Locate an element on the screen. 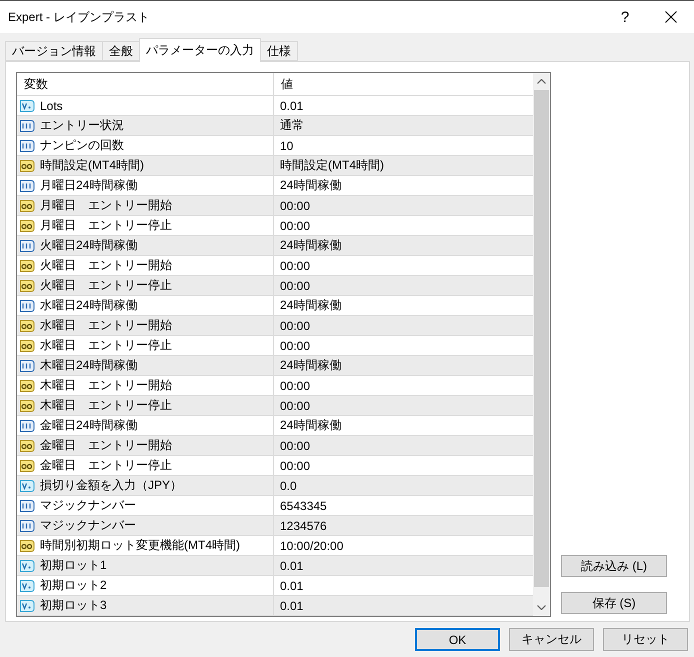 The width and height of the screenshot is (694, 657). parameter-name: 損切り金額を入力（JPY） is located at coordinates (111, 485).